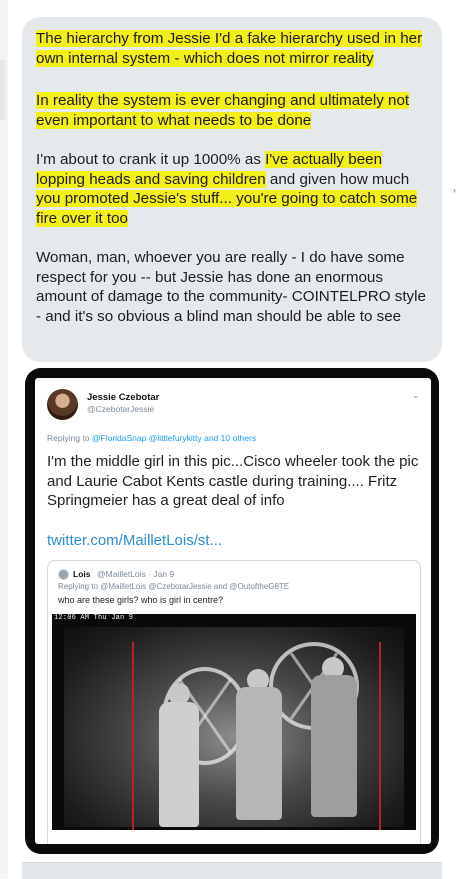  Describe the element at coordinates (454, 439) in the screenshot. I see `right-rail: ›` at that location.